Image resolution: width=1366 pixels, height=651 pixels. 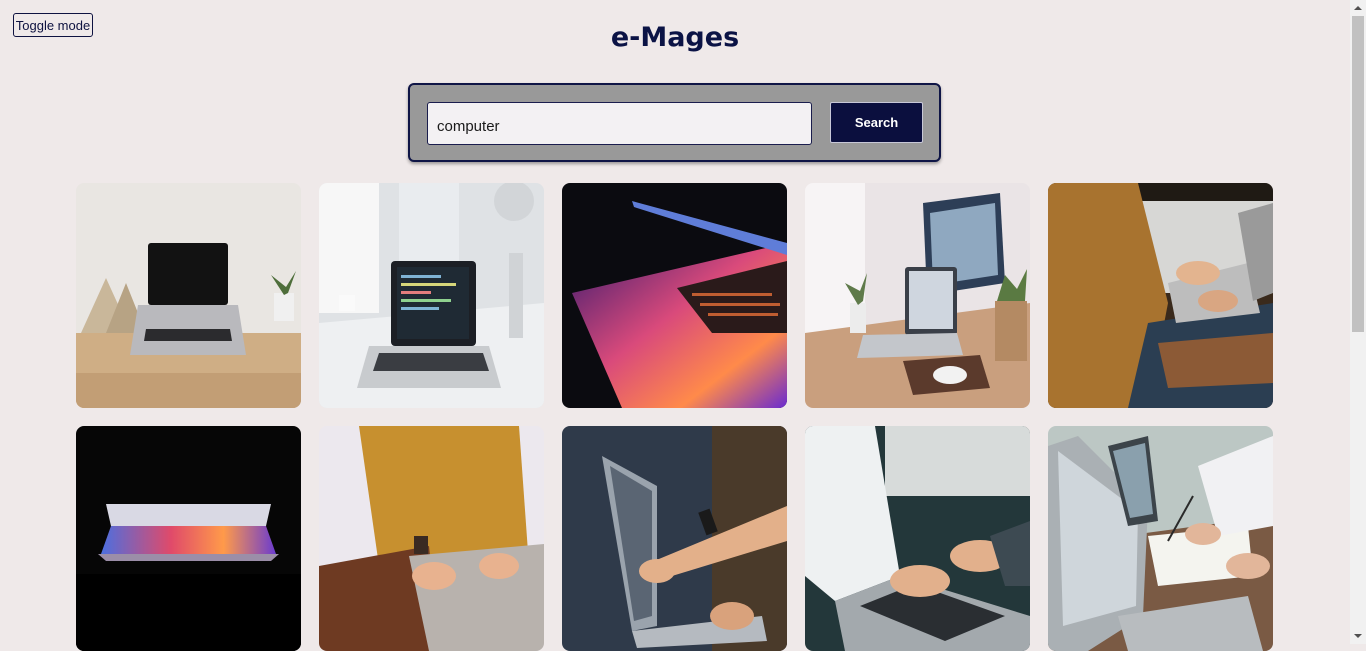 I want to click on scroll-up-icon, so click(x=1358, y=8).